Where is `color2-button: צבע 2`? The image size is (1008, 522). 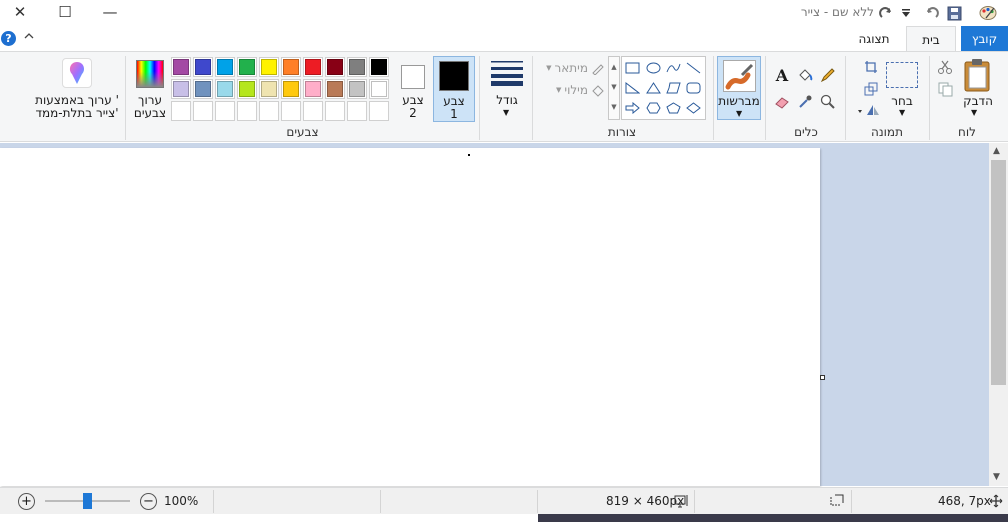 color2-button: צבע 2 is located at coordinates (413, 89).